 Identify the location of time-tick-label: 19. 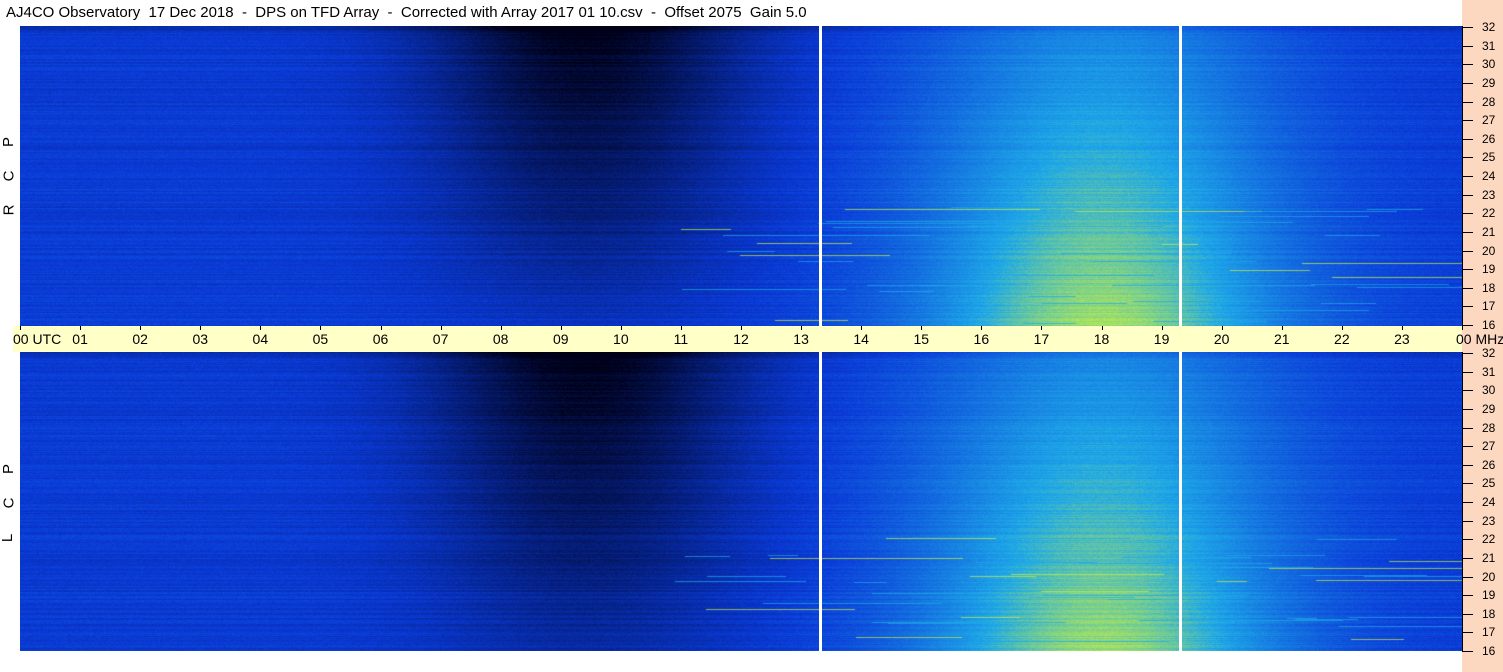
(1161, 339).